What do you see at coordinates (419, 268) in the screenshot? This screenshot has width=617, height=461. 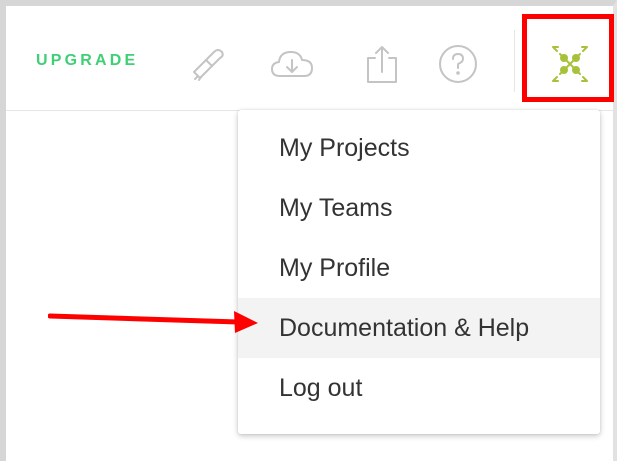 I see `menu-item-my-profile: My Profile` at bounding box center [419, 268].